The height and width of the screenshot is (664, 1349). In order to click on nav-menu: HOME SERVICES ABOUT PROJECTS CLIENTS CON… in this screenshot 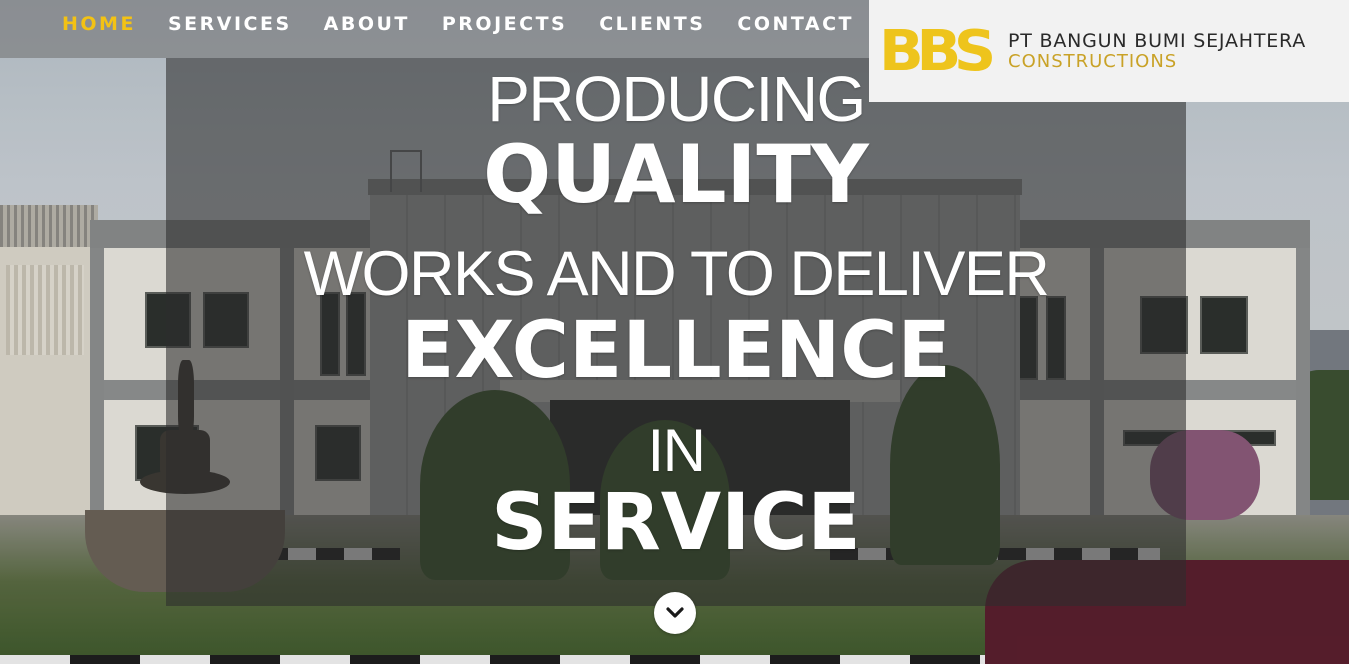, I will do `click(474, 24)`.